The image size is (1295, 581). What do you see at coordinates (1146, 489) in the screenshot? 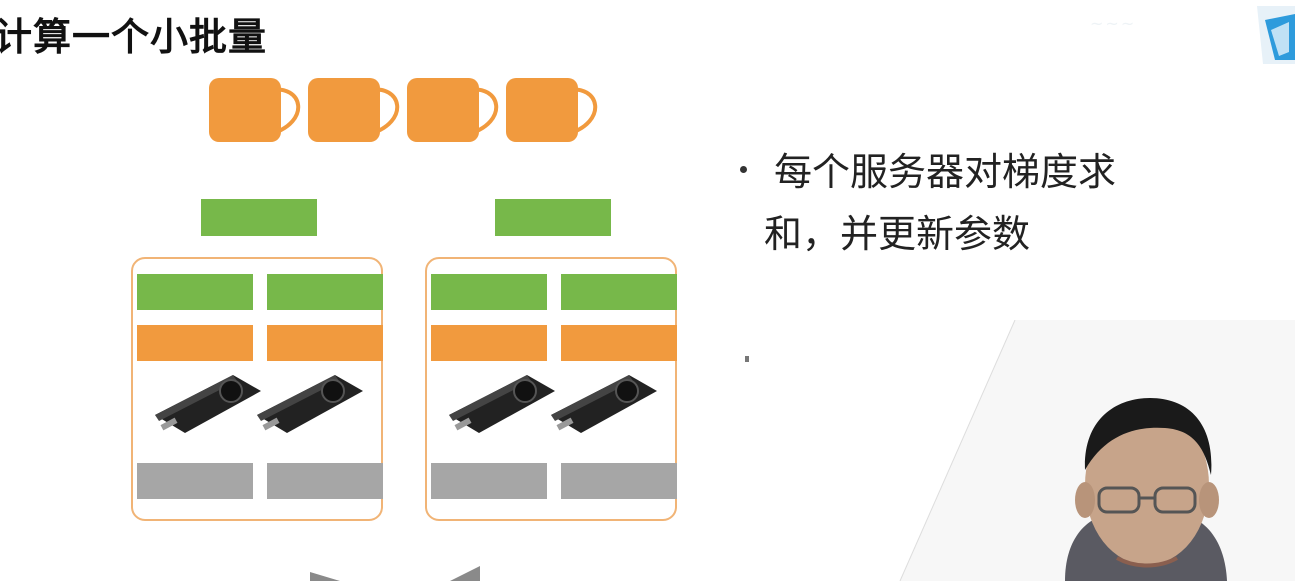
I see `presenter-video` at bounding box center [1146, 489].